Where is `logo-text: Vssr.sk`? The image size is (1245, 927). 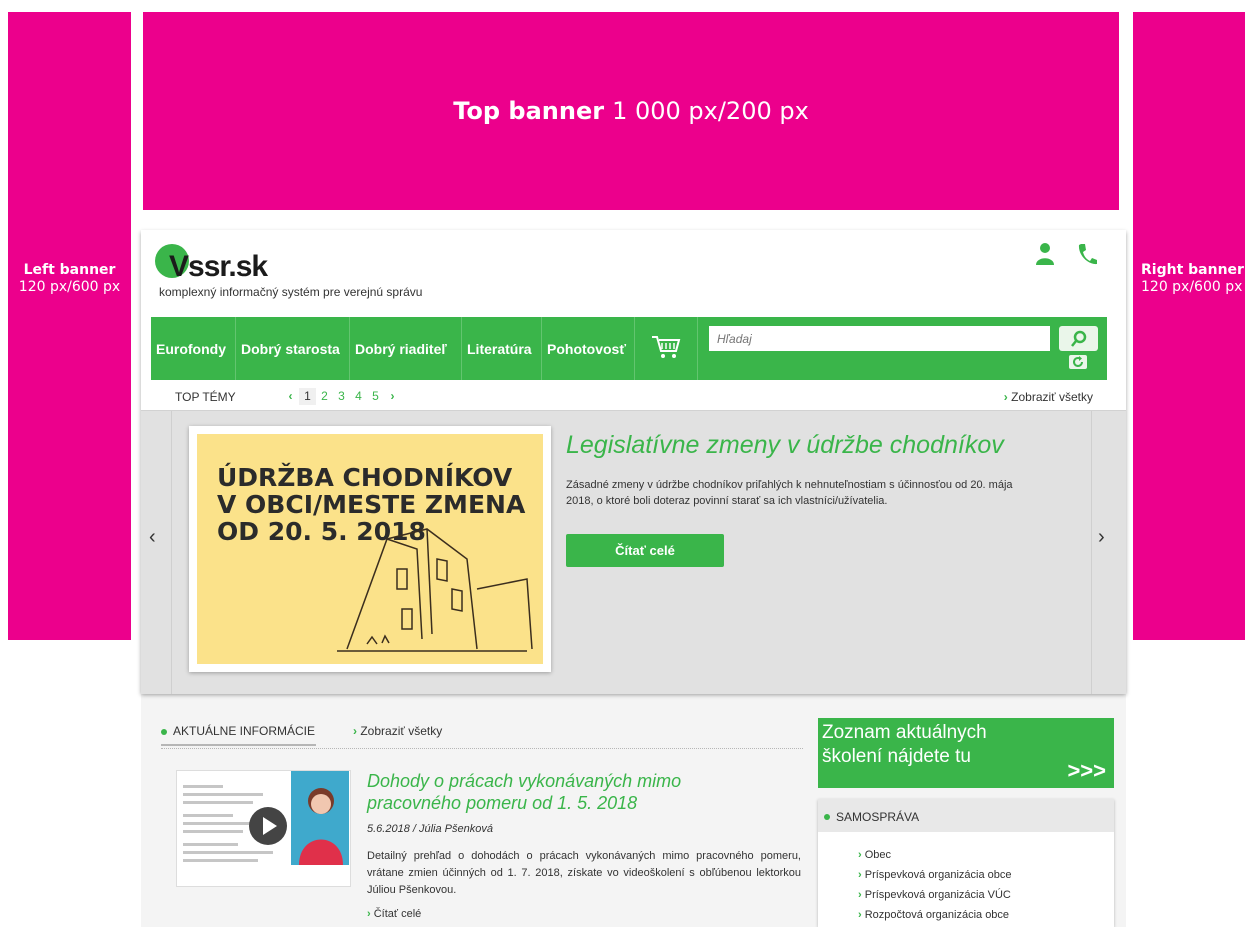 logo-text: Vssr.sk is located at coordinates (218, 266).